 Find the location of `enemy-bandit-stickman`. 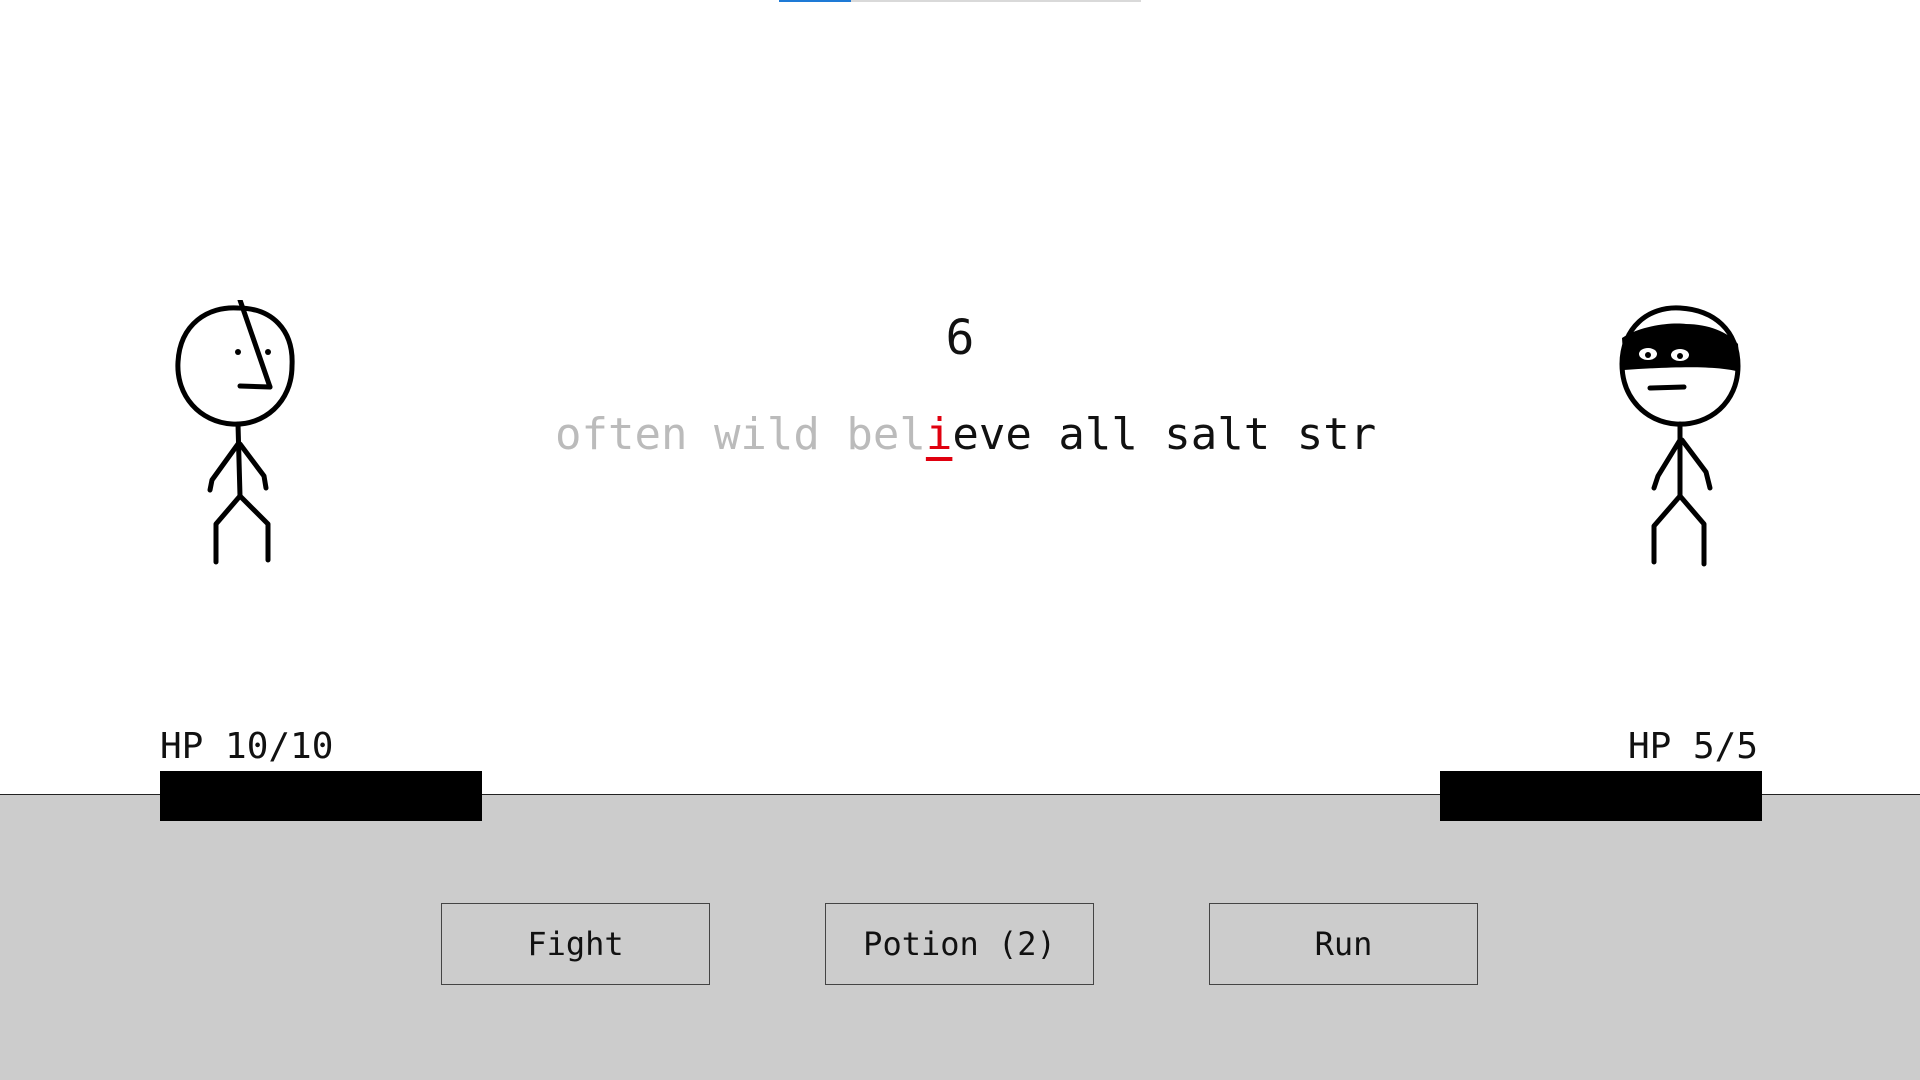

enemy-bandit-stickman is located at coordinates (1680, 435).